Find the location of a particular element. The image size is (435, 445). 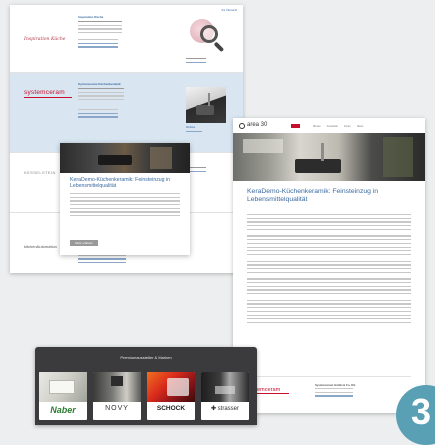

magnifier-icon is located at coordinates (209, 34).